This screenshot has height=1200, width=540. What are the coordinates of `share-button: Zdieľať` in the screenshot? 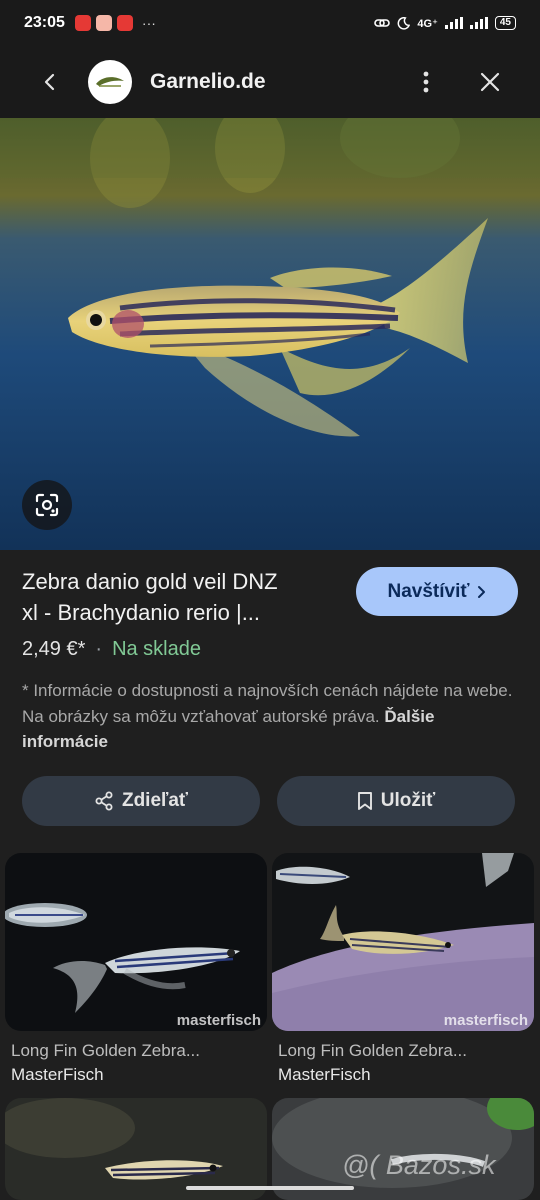 It's located at (141, 801).